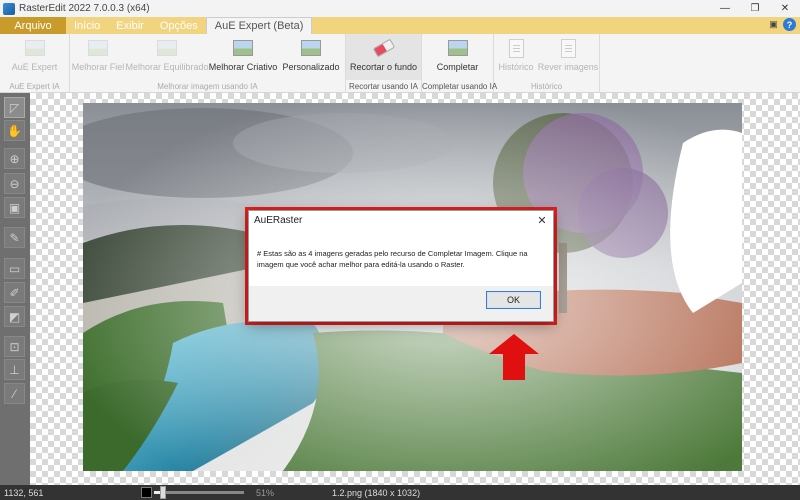 Image resolution: width=800 pixels, height=500 pixels. Describe the element at coordinates (98, 67) in the screenshot. I see `melhorar-fiel-label: Melhorar Fiel` at that location.